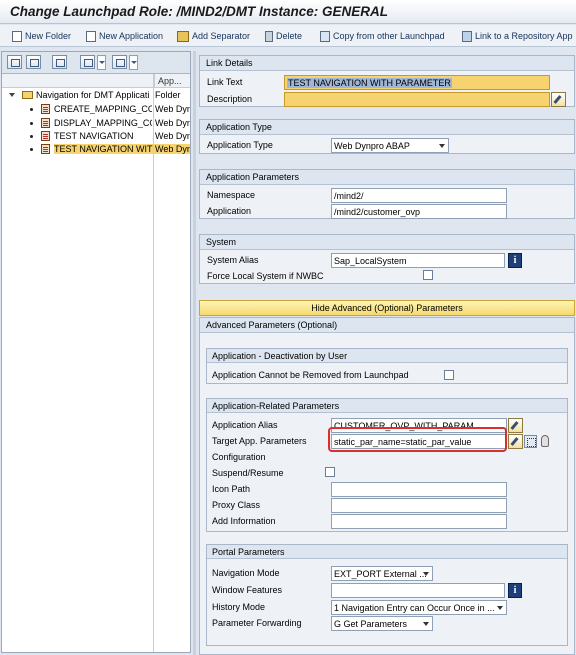 The width and height of the screenshot is (576, 655). I want to click on force-local-checkbox, so click(428, 275).